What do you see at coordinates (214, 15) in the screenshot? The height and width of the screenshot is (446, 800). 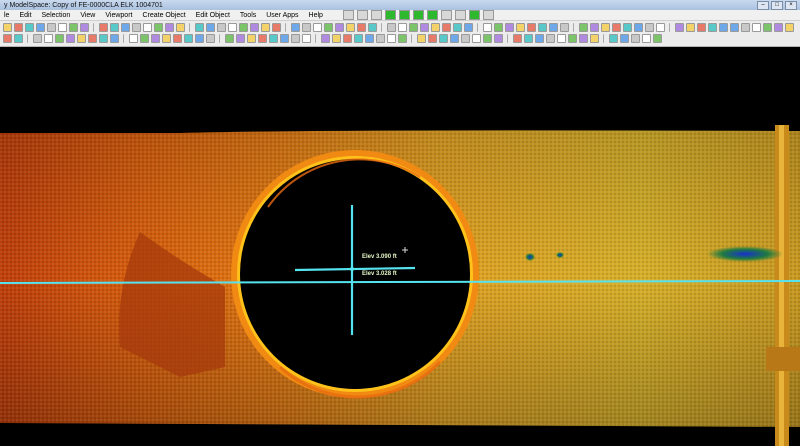 I see `menu-edit-object: Edit Object` at bounding box center [214, 15].